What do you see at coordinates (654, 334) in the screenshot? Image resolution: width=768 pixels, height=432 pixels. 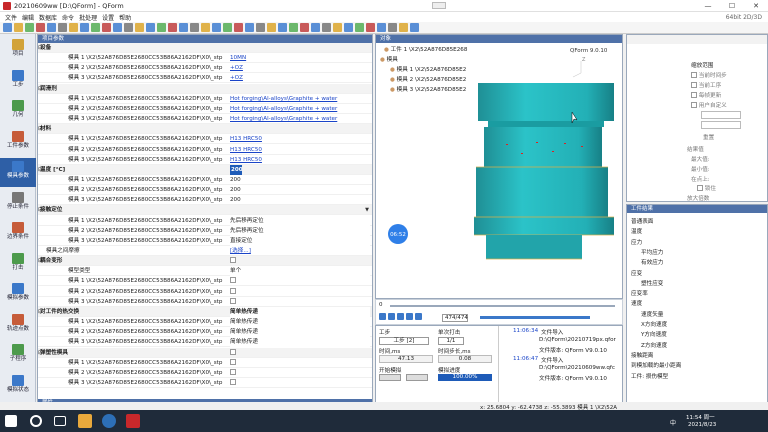 I see `result-field-item: Y方向速度` at bounding box center [654, 334].